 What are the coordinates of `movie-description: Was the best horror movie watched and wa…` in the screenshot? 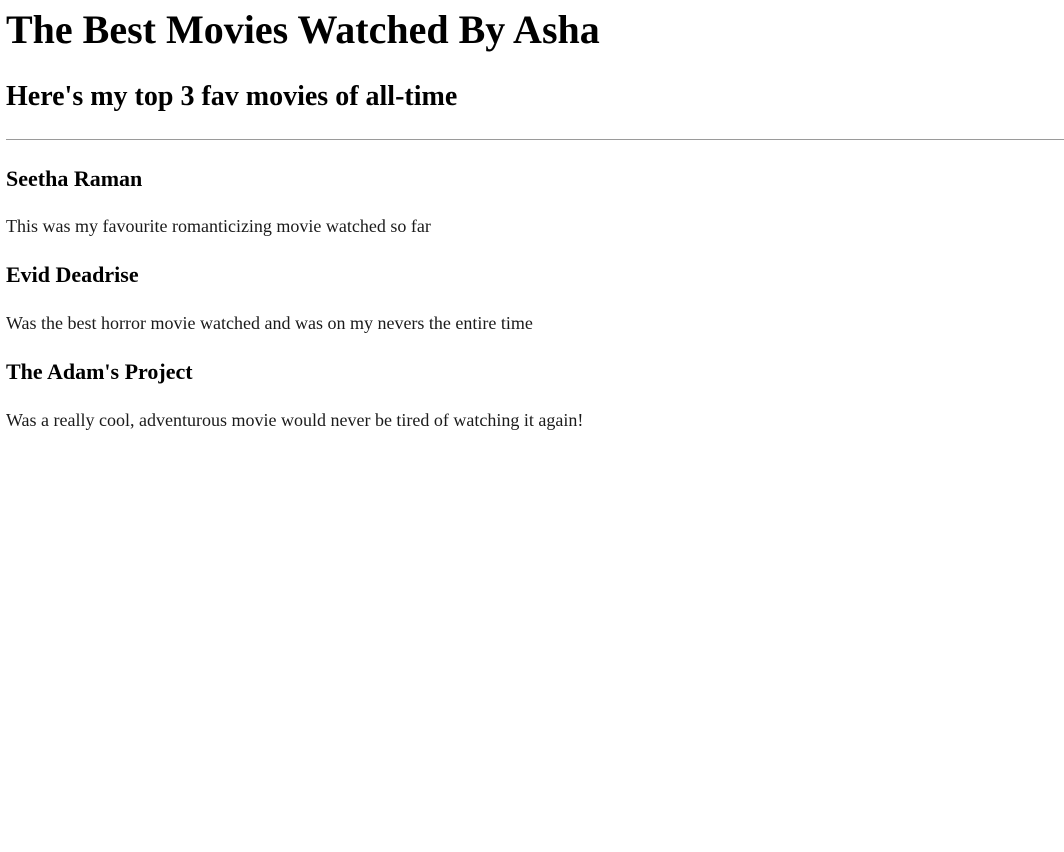 It's located at (269, 323).